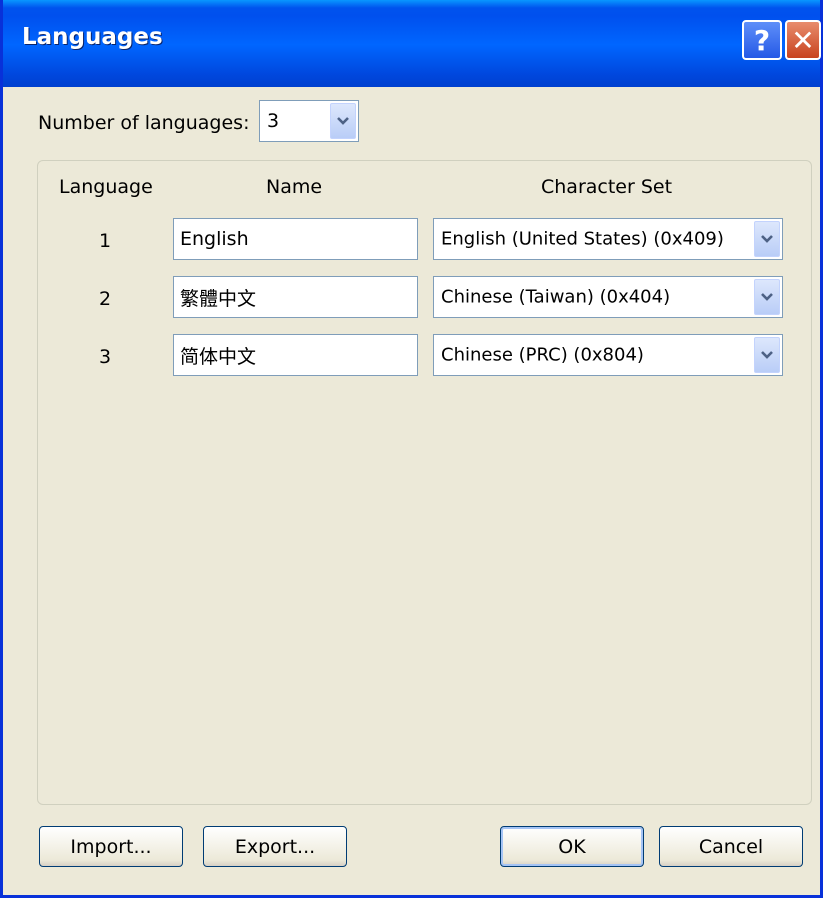 The height and width of the screenshot is (898, 823). What do you see at coordinates (295, 297) in the screenshot?
I see `language-name-input: 繁體中文` at bounding box center [295, 297].